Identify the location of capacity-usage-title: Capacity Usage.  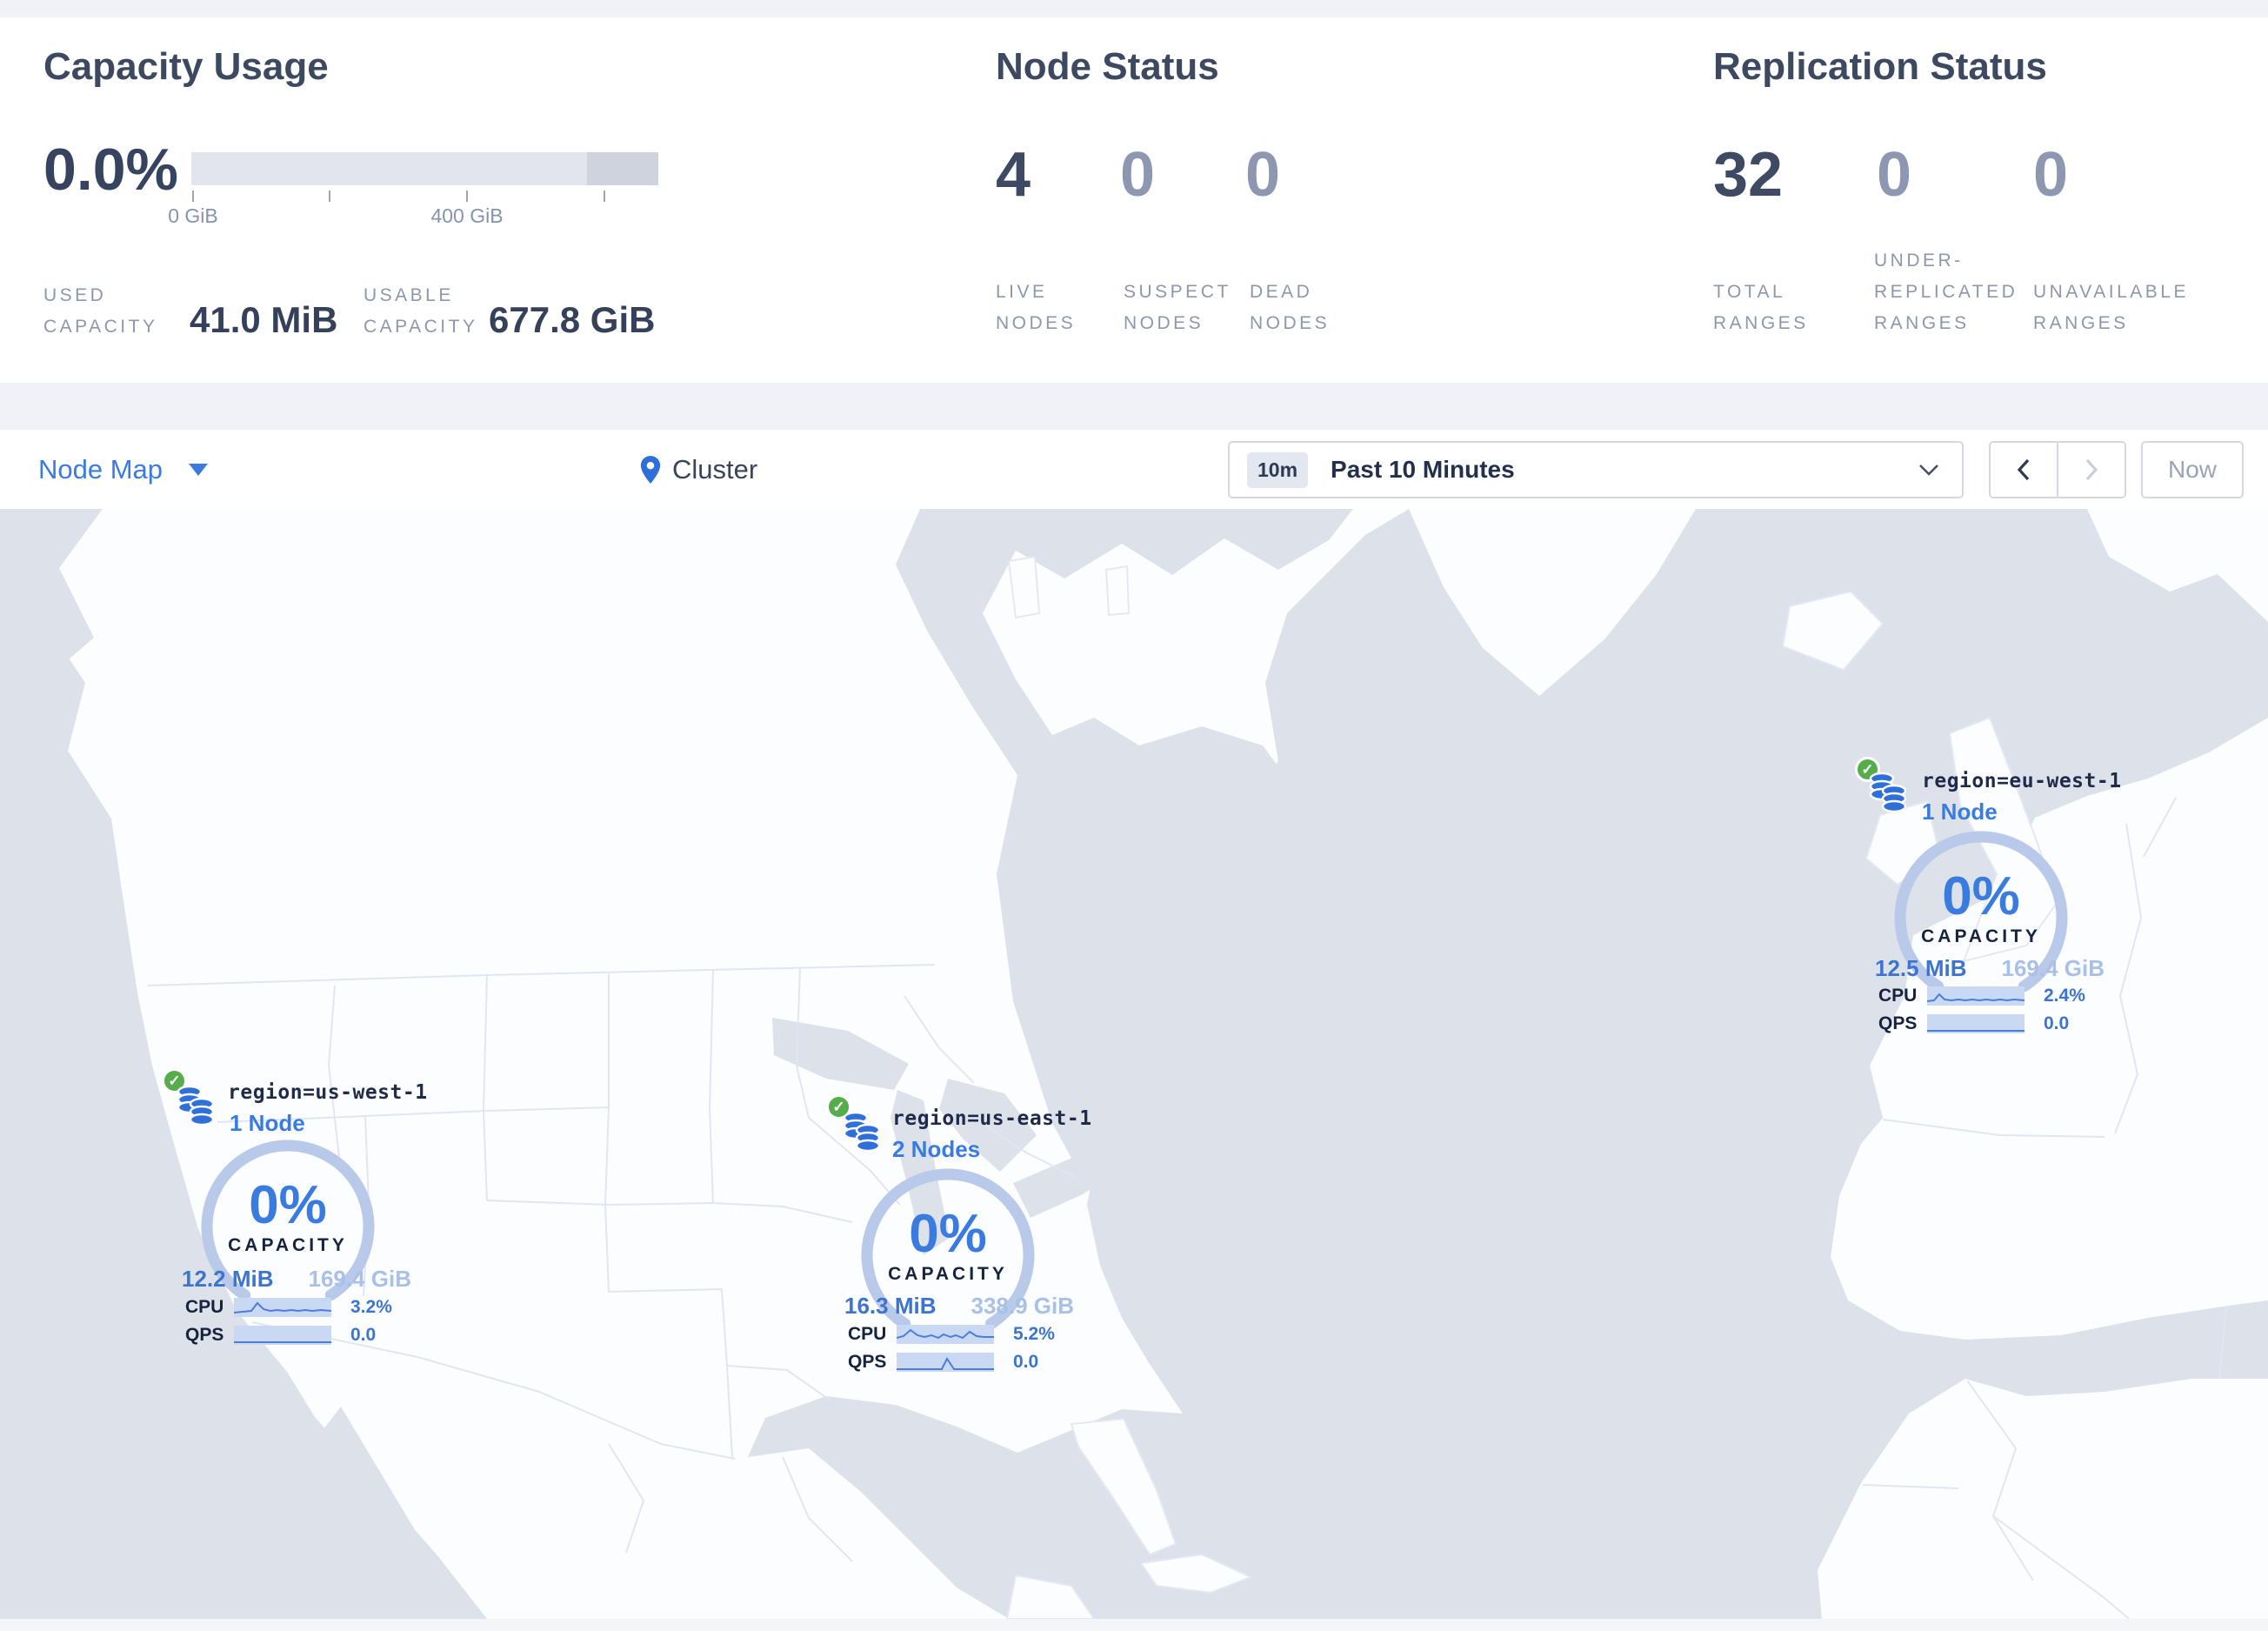
(186, 66).